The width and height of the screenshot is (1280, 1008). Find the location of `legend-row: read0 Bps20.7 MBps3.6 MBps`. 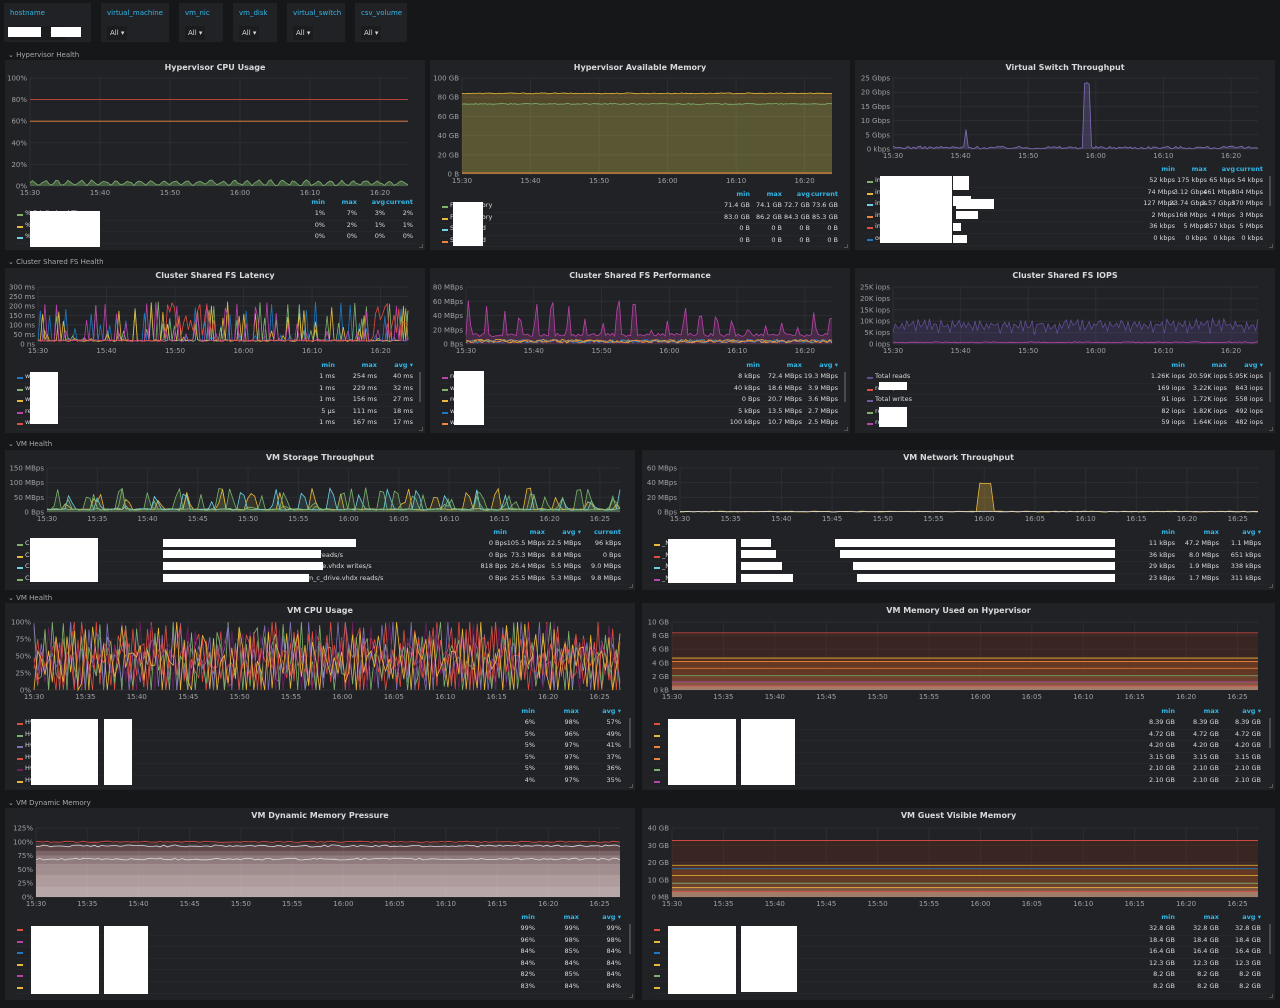

legend-row: read0 Bps20.7 MBps3.6 MBps is located at coordinates (640, 401).